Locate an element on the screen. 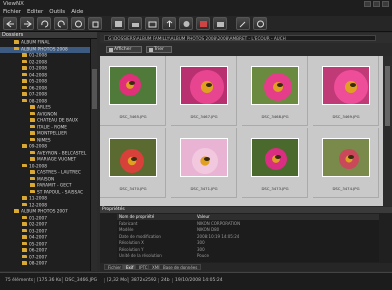 The height and width of the screenshot is (290, 392). folder-label: 03-2008 is located at coordinates (38, 69).